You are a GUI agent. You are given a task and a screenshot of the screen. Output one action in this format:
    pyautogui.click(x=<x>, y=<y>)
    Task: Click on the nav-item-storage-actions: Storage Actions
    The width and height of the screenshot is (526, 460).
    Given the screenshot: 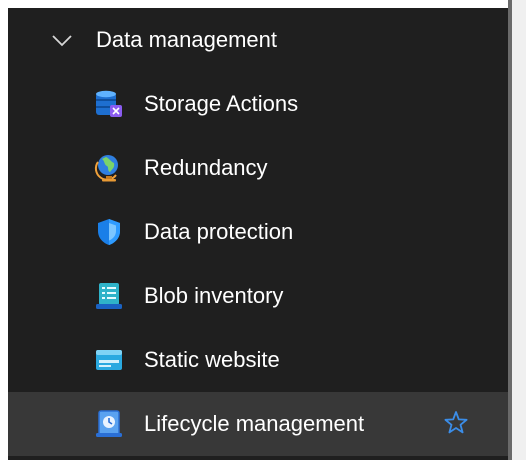 What is the action you would take?
    pyautogui.click(x=258, y=104)
    